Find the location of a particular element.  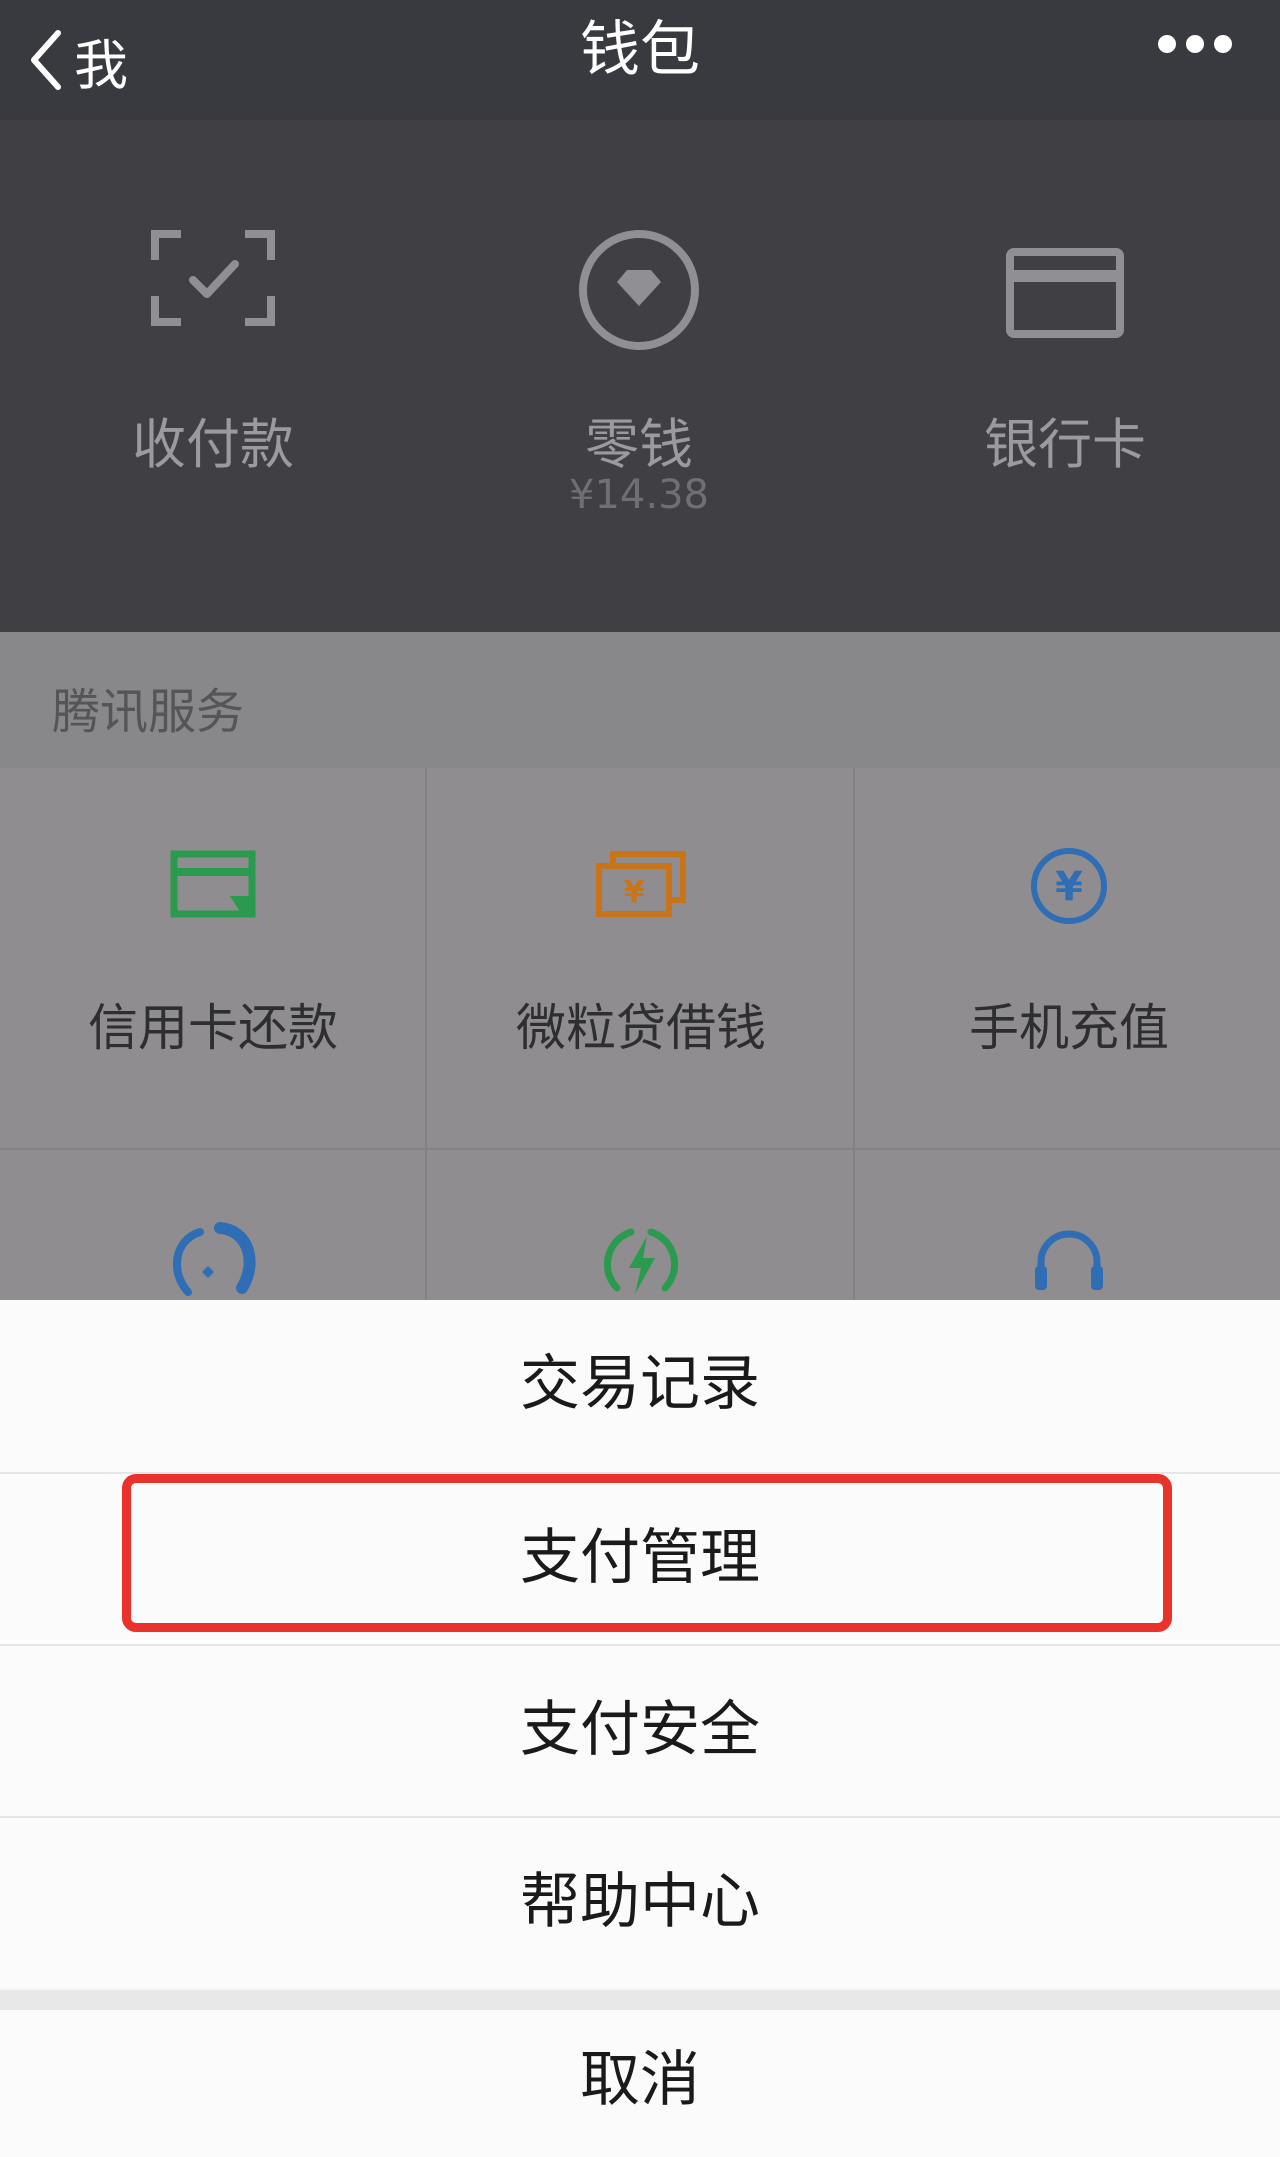

lightning-utility-icon is located at coordinates (641, 1261).